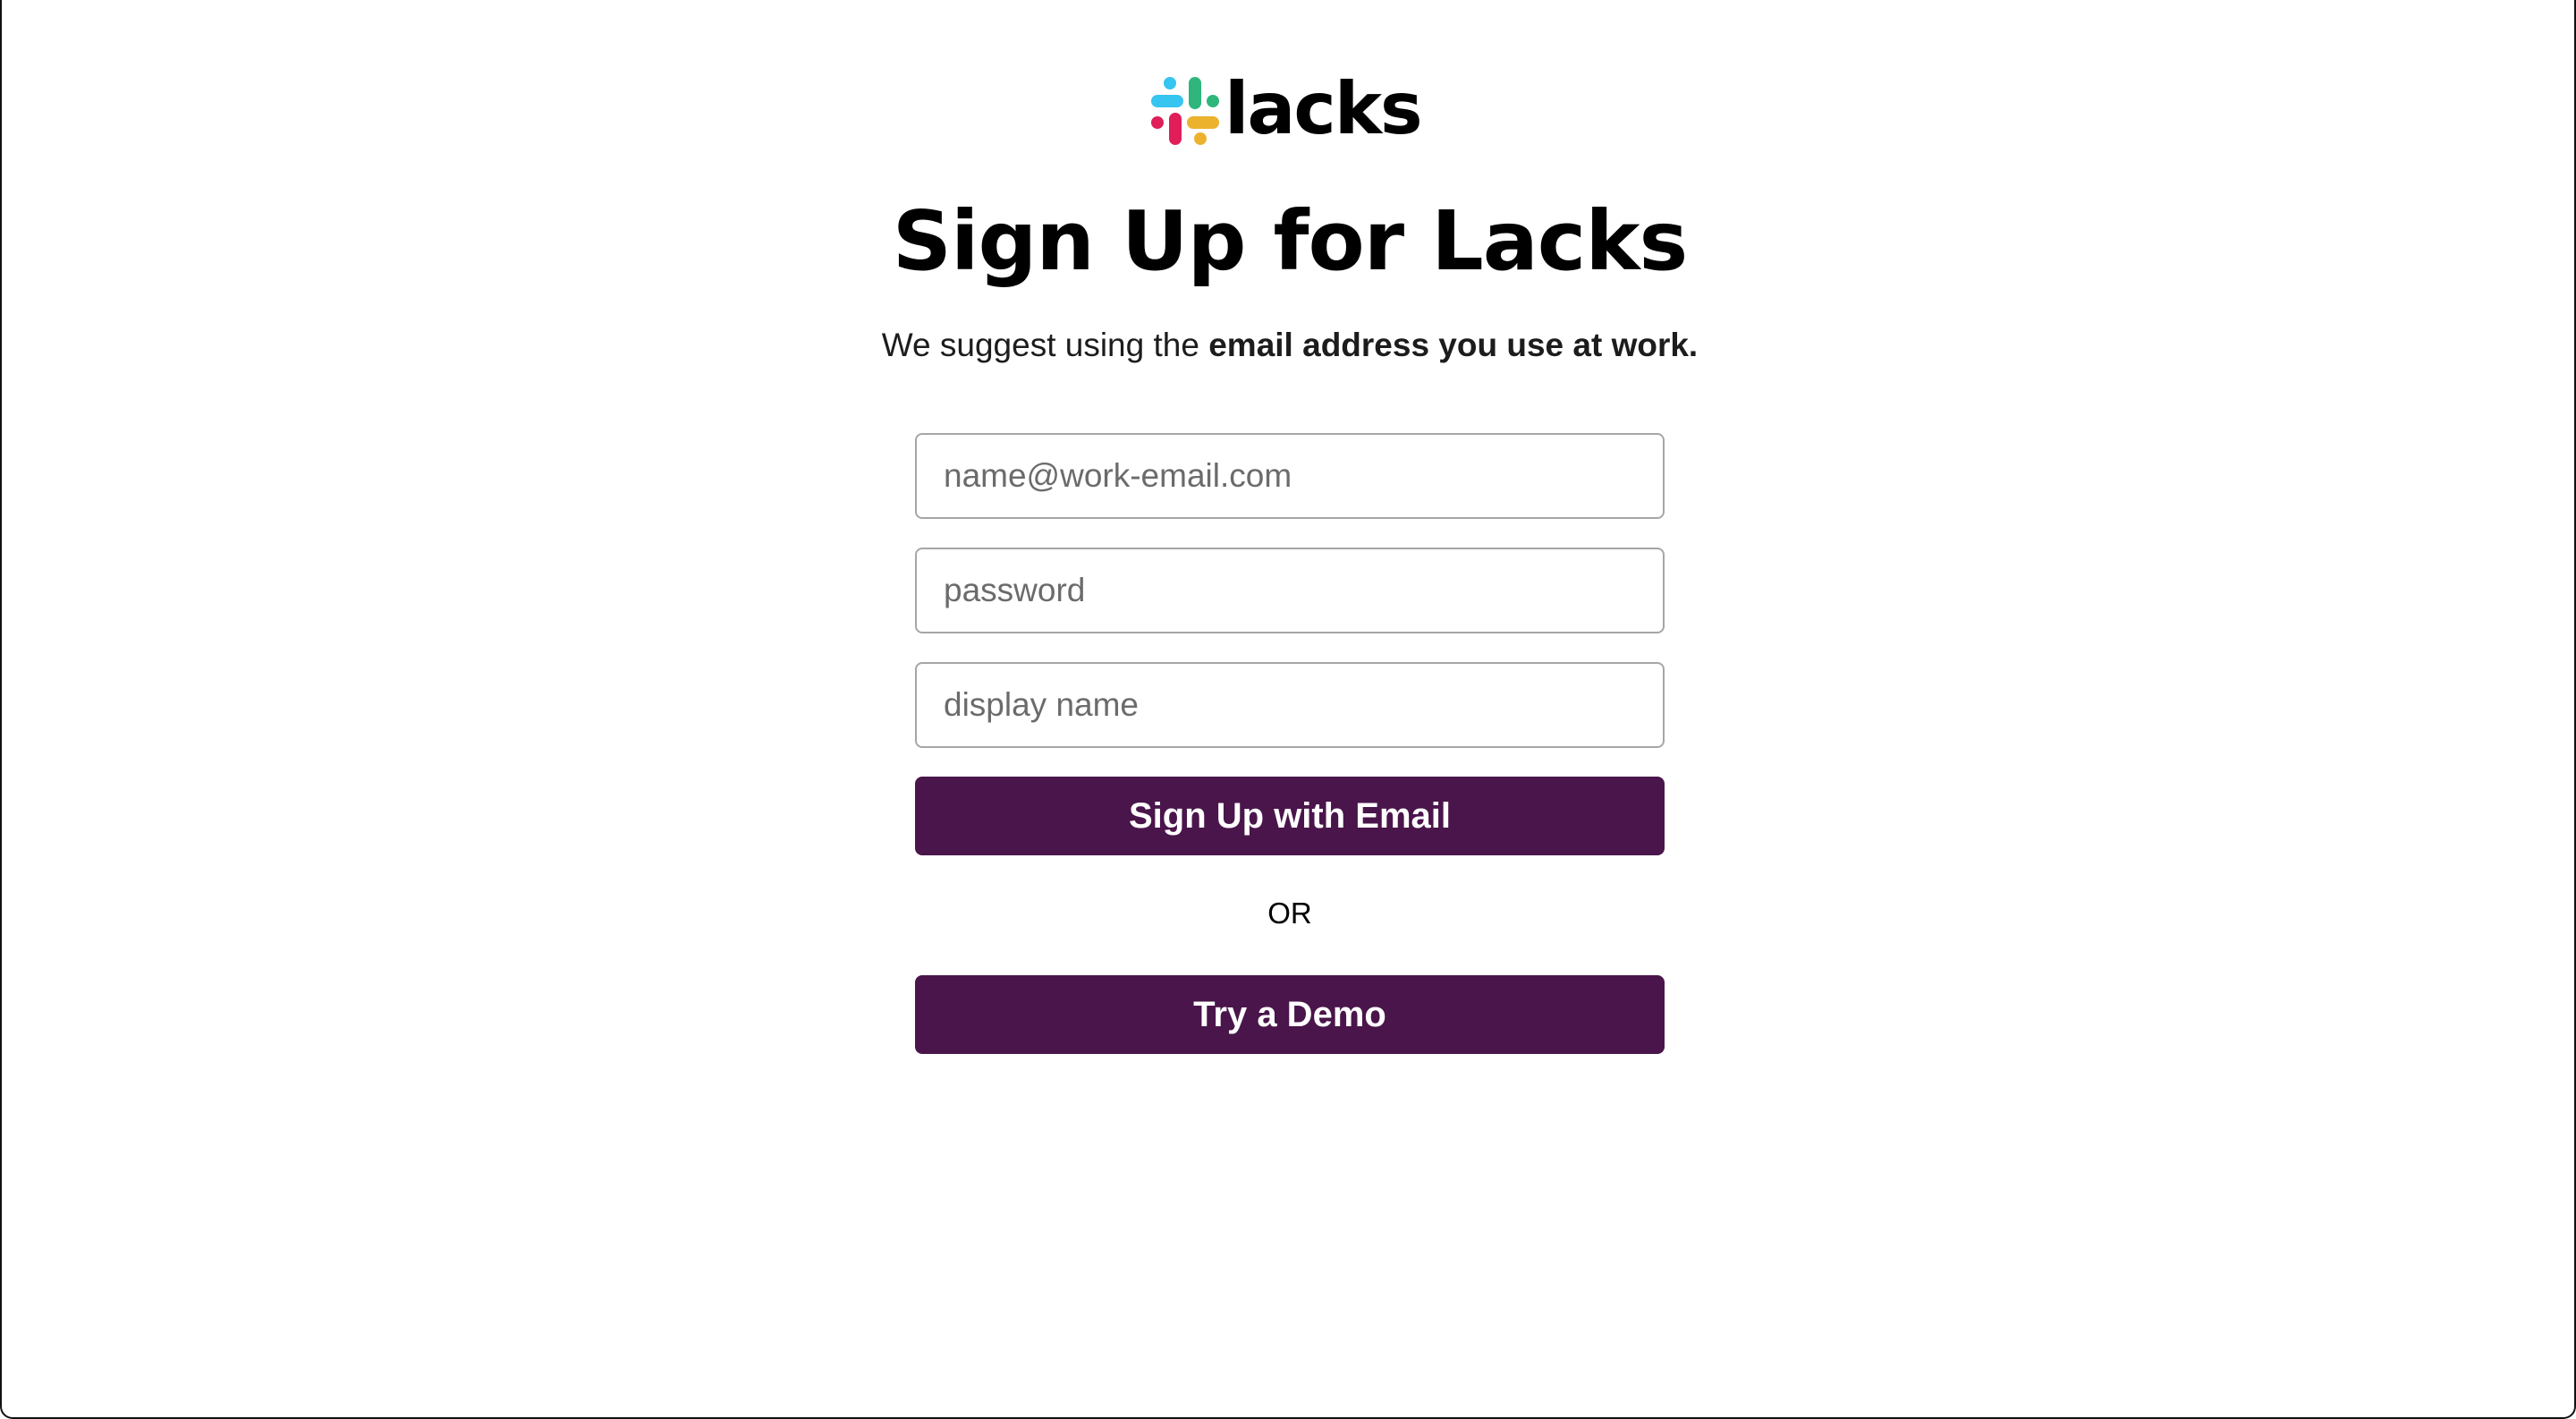  What do you see at coordinates (1045, 345) in the screenshot?
I see `subtitle-text: We suggest using the` at bounding box center [1045, 345].